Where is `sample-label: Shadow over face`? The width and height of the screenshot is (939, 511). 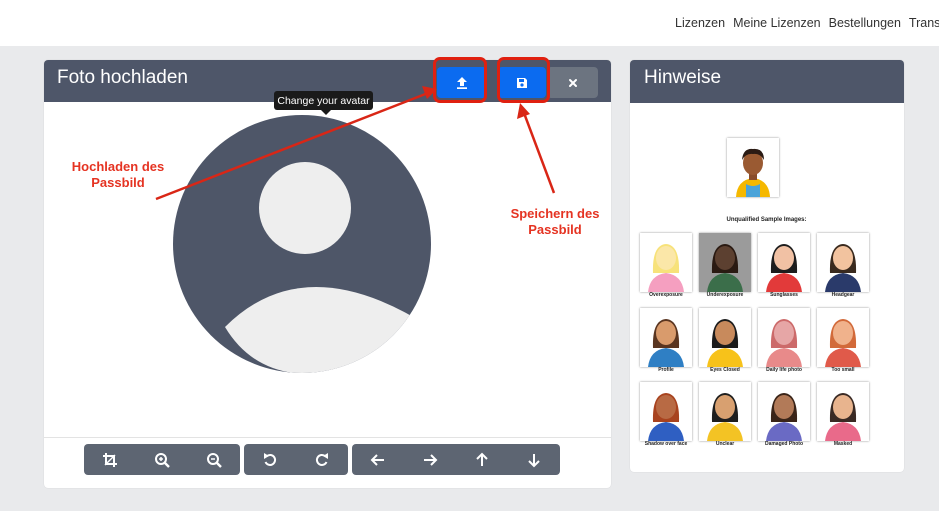 sample-label: Shadow over face is located at coordinates (666, 444).